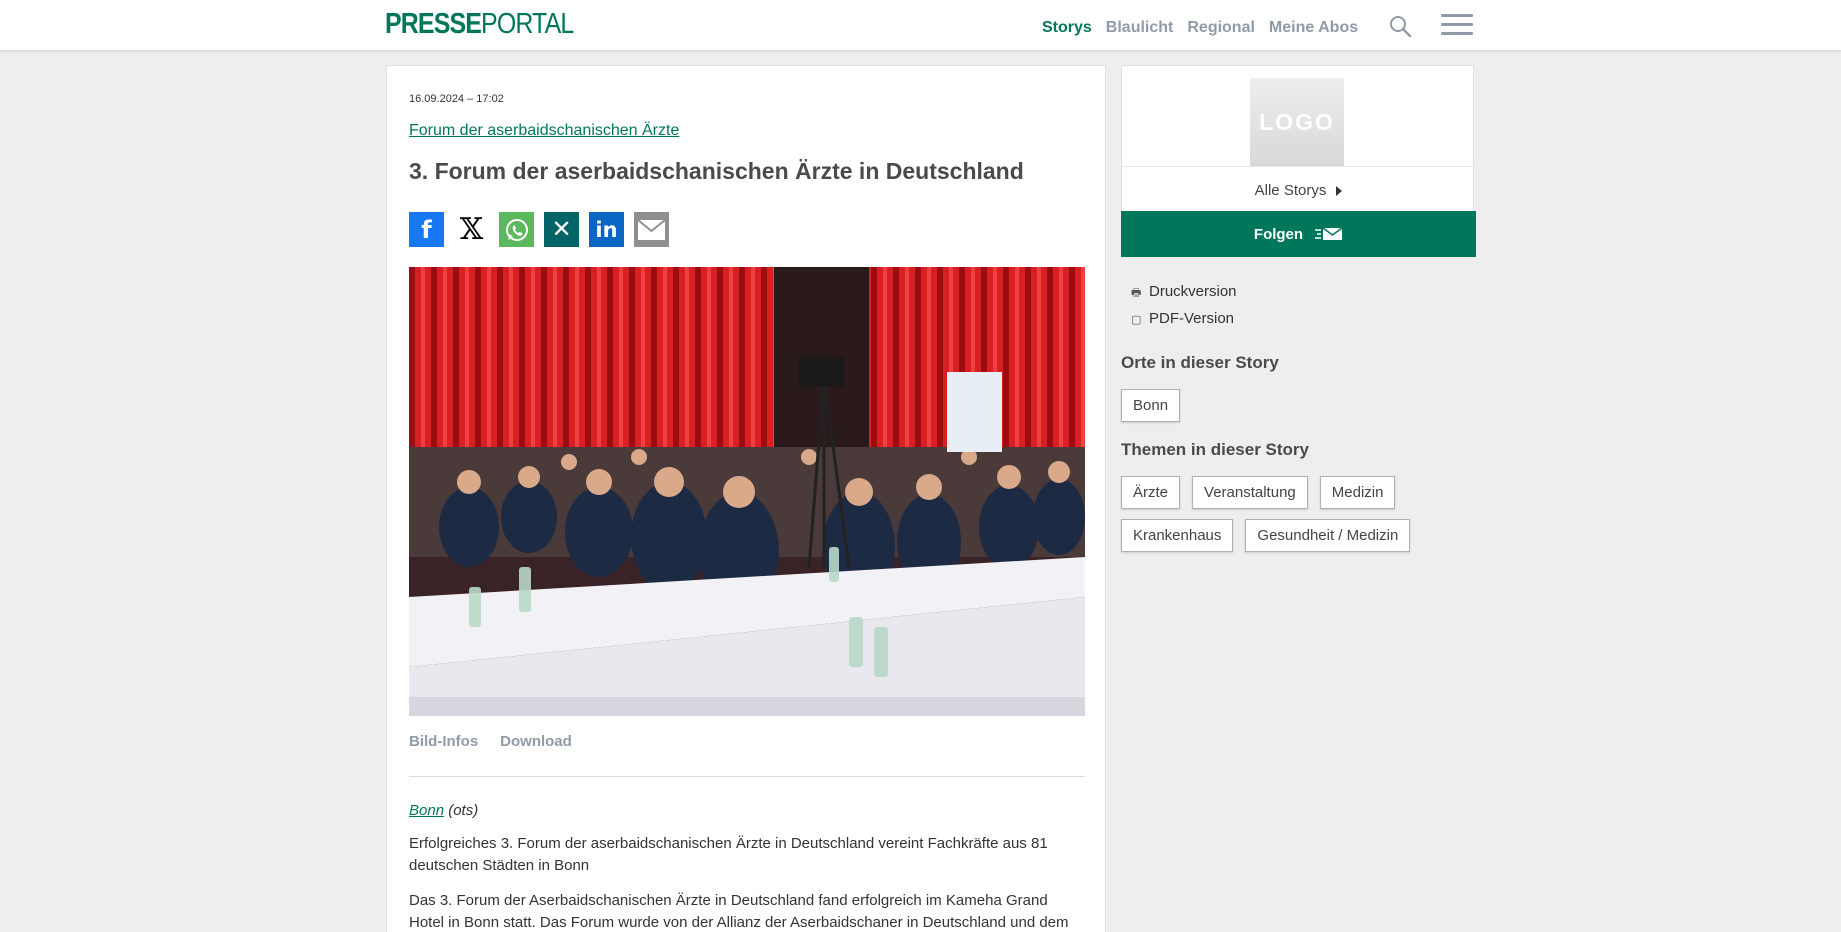 This screenshot has width=1841, height=932. I want to click on linkedin-icon: in, so click(606, 229).